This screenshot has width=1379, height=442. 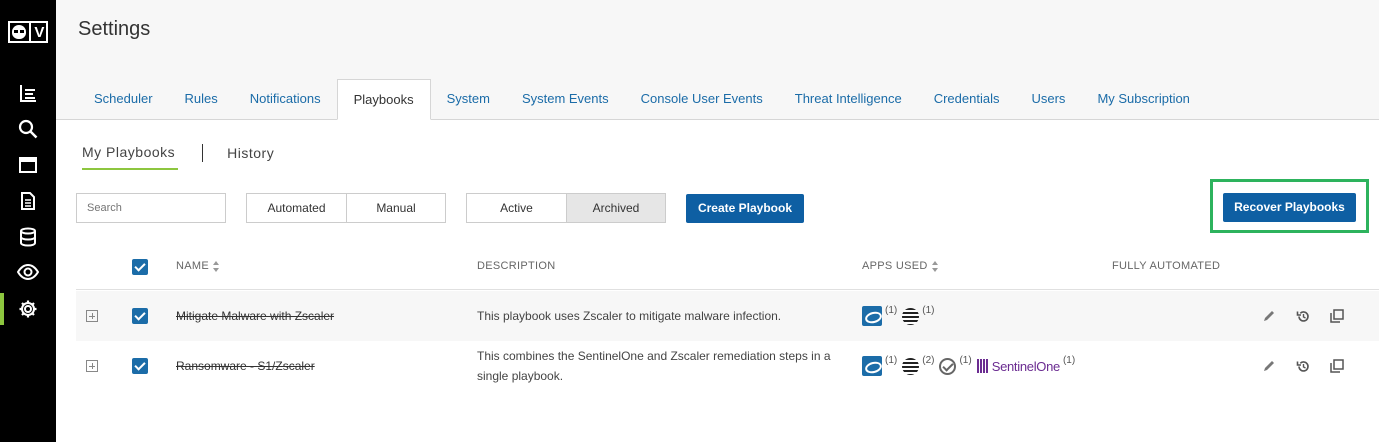 What do you see at coordinates (516, 266) in the screenshot?
I see `description-column-header: DESCRIPTION` at bounding box center [516, 266].